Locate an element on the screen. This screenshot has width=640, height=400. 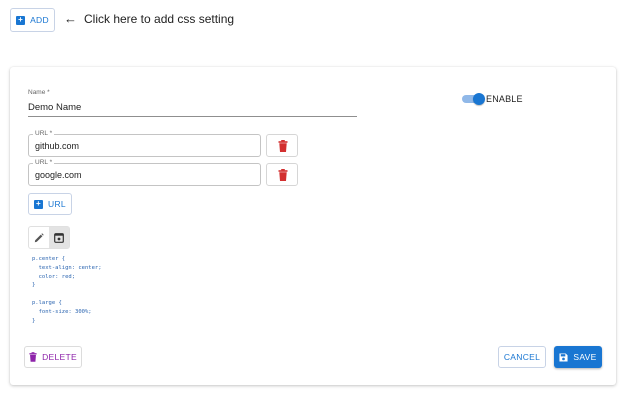
pencil-icon is located at coordinates (39, 237).